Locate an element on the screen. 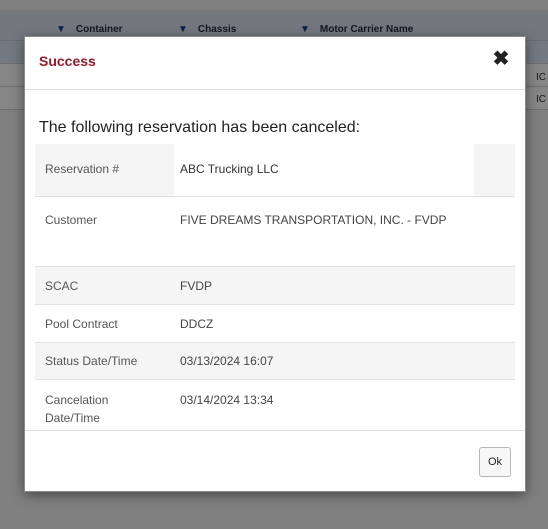  detail-value: FIVE DREAMS TRANSPORTATION, INC. - FVDP is located at coordinates (342, 231).